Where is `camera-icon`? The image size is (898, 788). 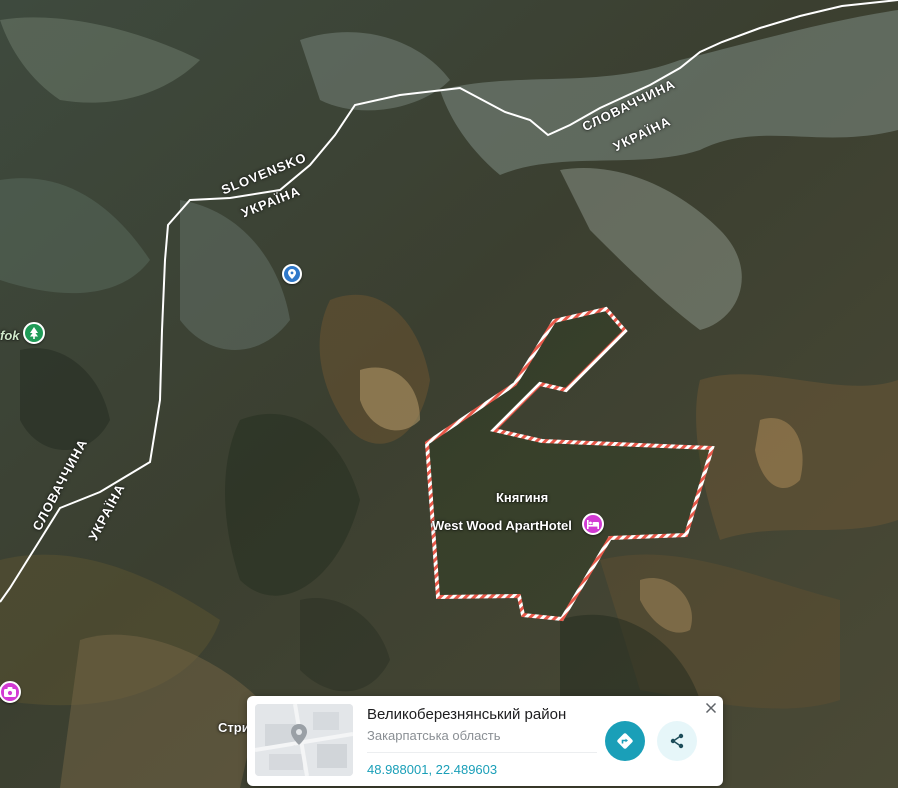
camera-icon is located at coordinates (10, 692).